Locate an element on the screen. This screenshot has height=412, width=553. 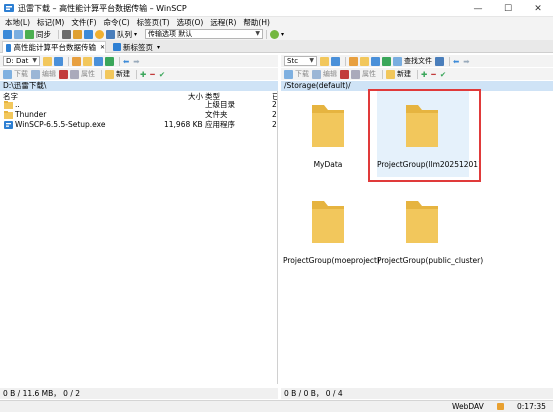
file-list-header: 名字 大小 类型 已 is located at coordinates (138, 96).